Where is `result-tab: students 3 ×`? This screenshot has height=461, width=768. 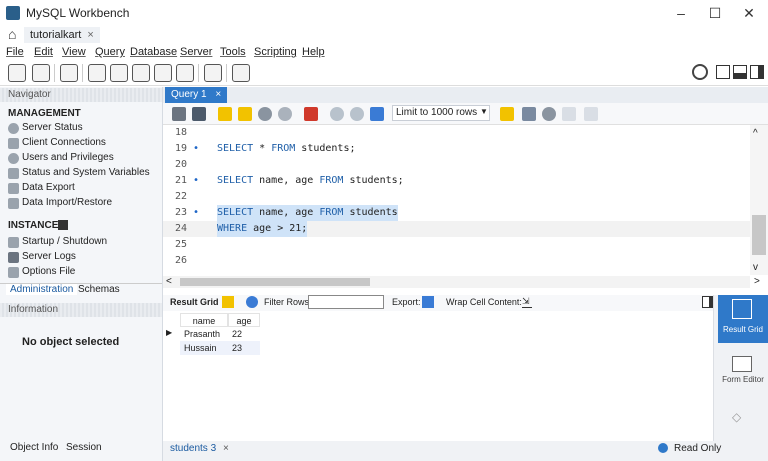
result-tab: students 3 × is located at coordinates (199, 448).